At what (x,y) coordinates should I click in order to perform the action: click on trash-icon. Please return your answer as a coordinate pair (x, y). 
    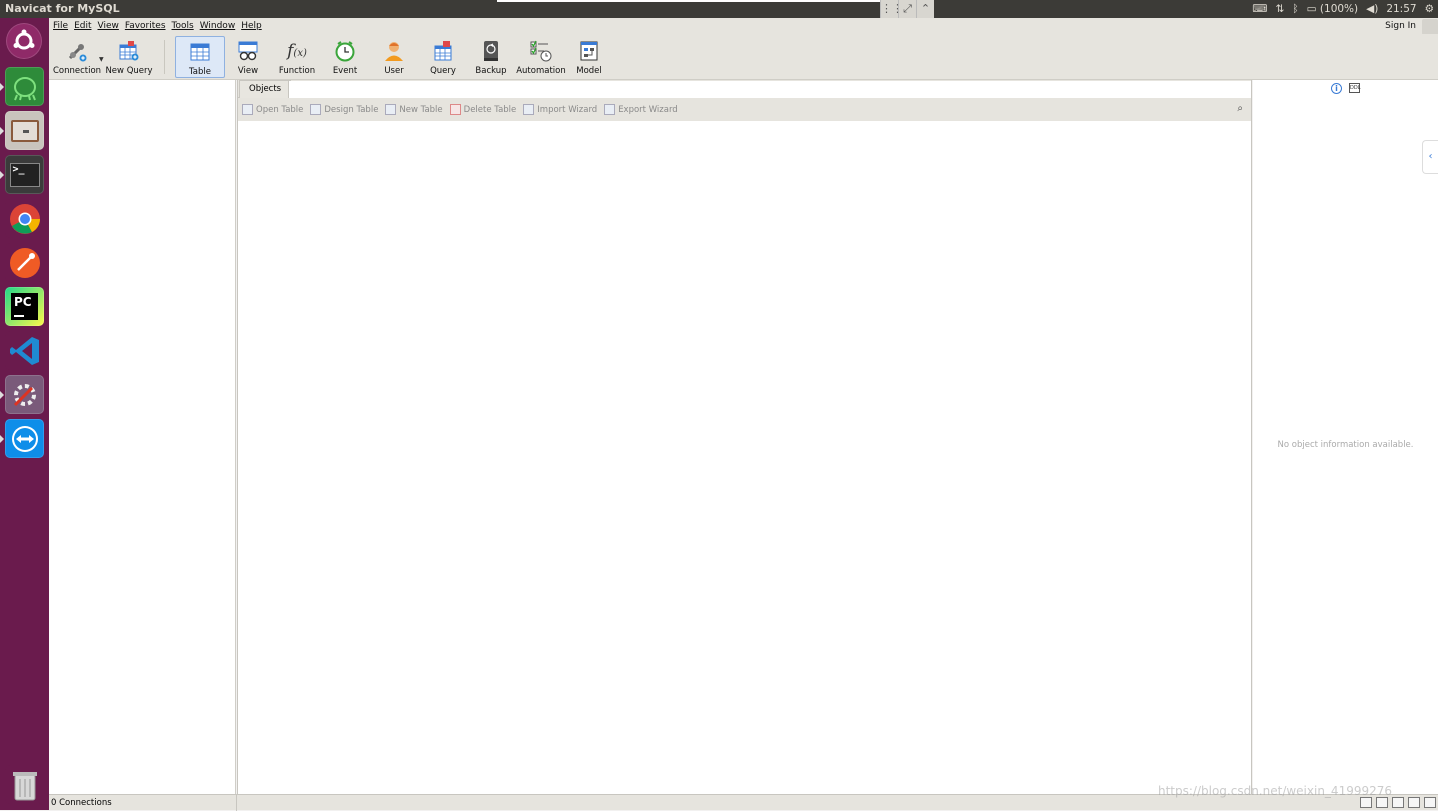
    Looking at the image, I should click on (24, 784).